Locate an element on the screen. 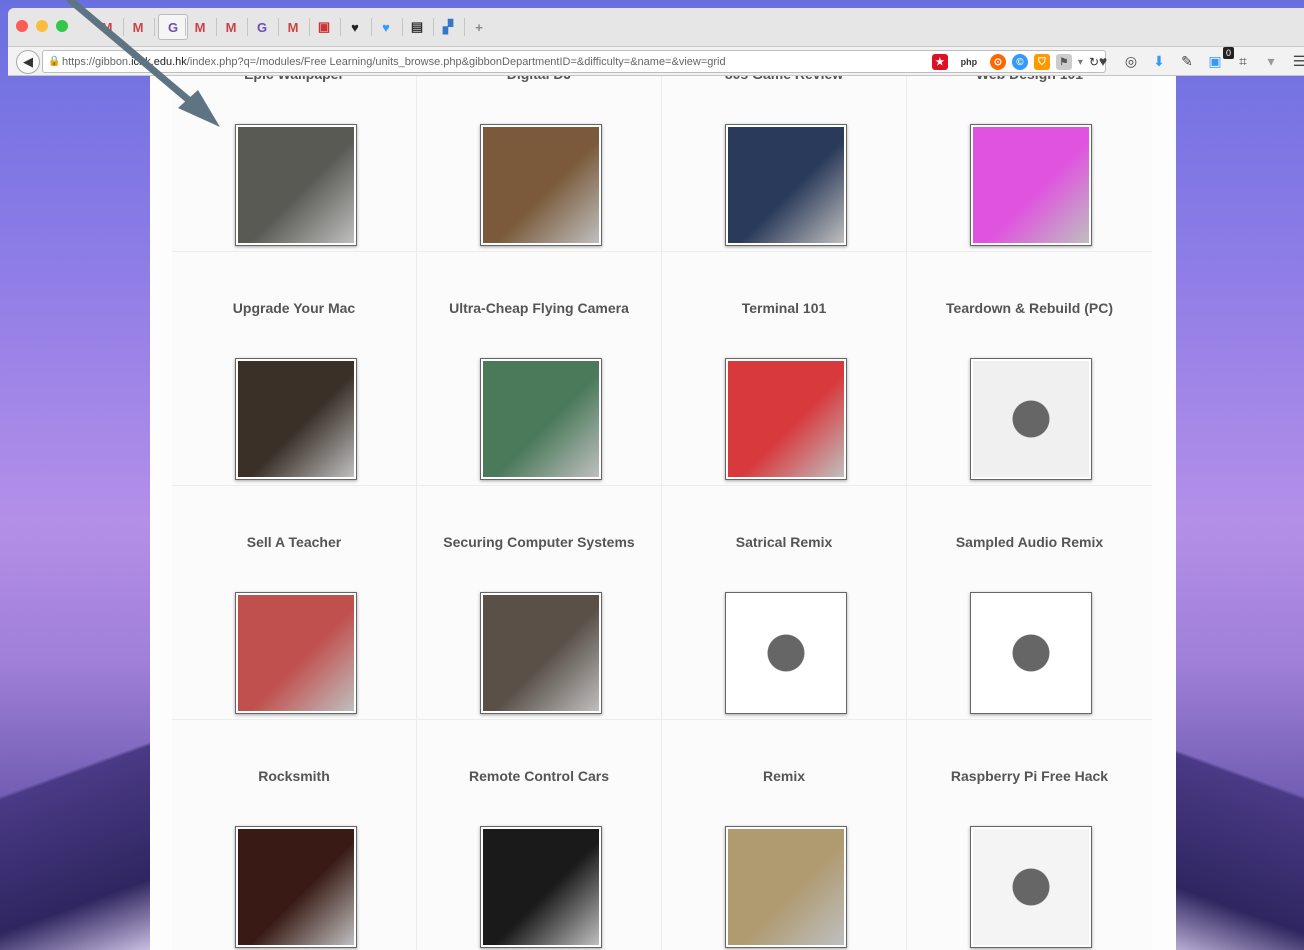 The image size is (1304, 950). unit-card: Digital DJ is located at coordinates (539, 175).